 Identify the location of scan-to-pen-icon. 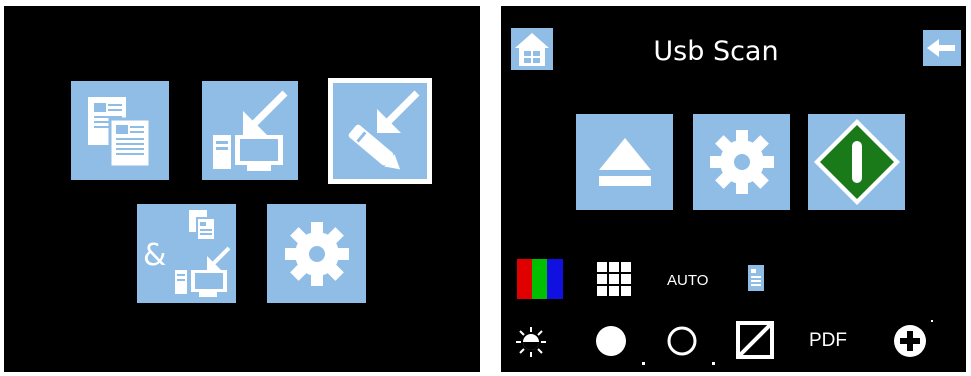
(380, 131).